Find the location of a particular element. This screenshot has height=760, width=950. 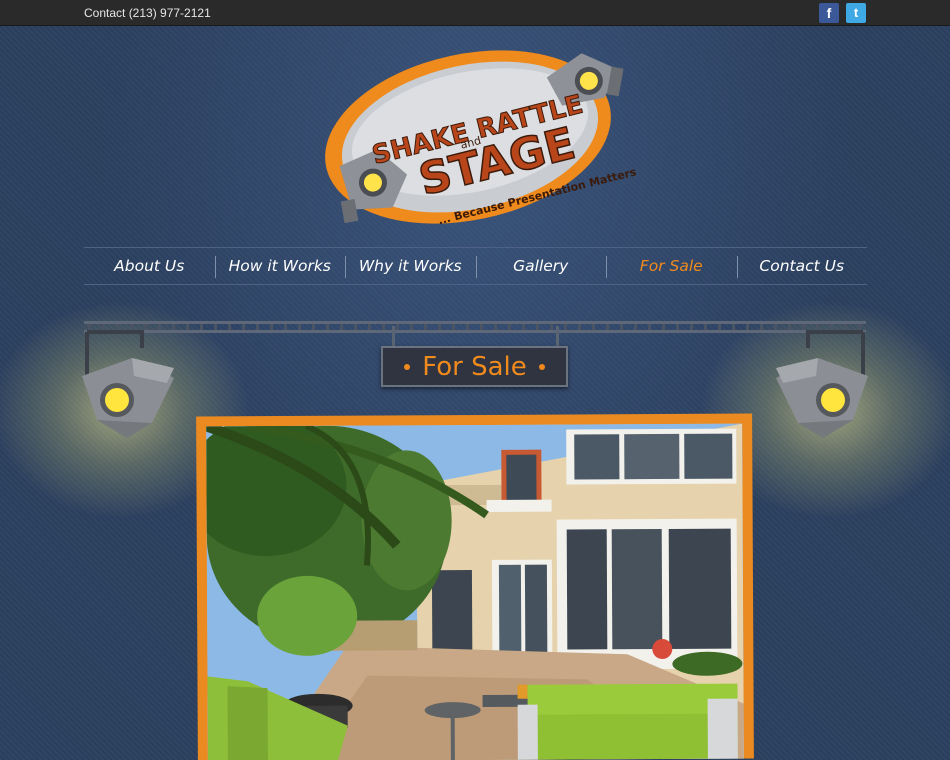

nav-item-how-it-works: How it Works is located at coordinates (280, 266).